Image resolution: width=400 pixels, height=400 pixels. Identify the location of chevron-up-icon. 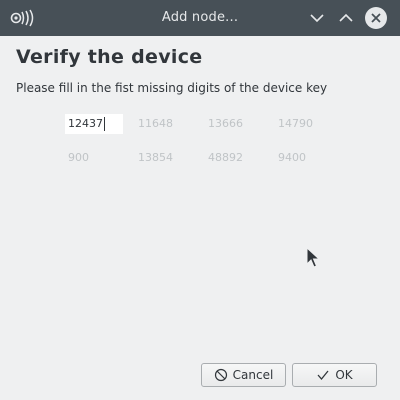
(346, 17).